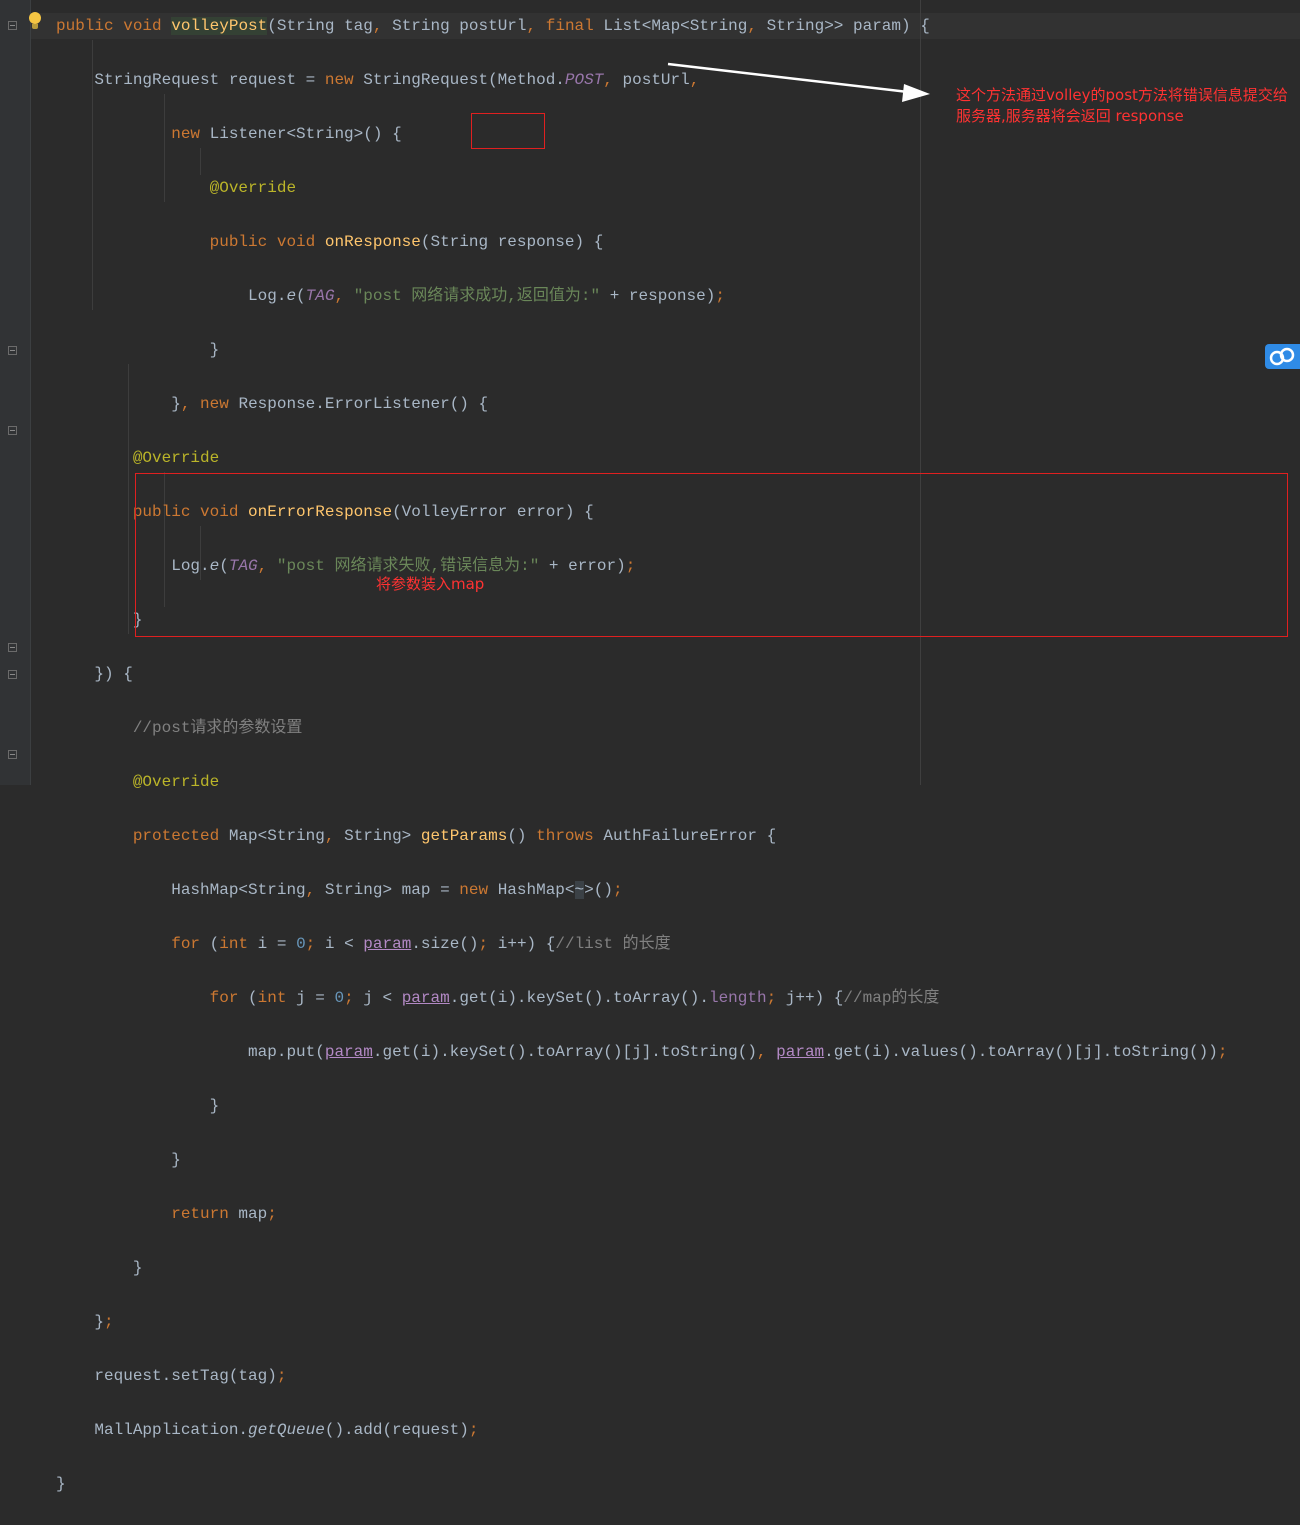 Image resolution: width=1300 pixels, height=1525 pixels. What do you see at coordinates (1282, 356) in the screenshot?
I see `cloud-sync-icon` at bounding box center [1282, 356].